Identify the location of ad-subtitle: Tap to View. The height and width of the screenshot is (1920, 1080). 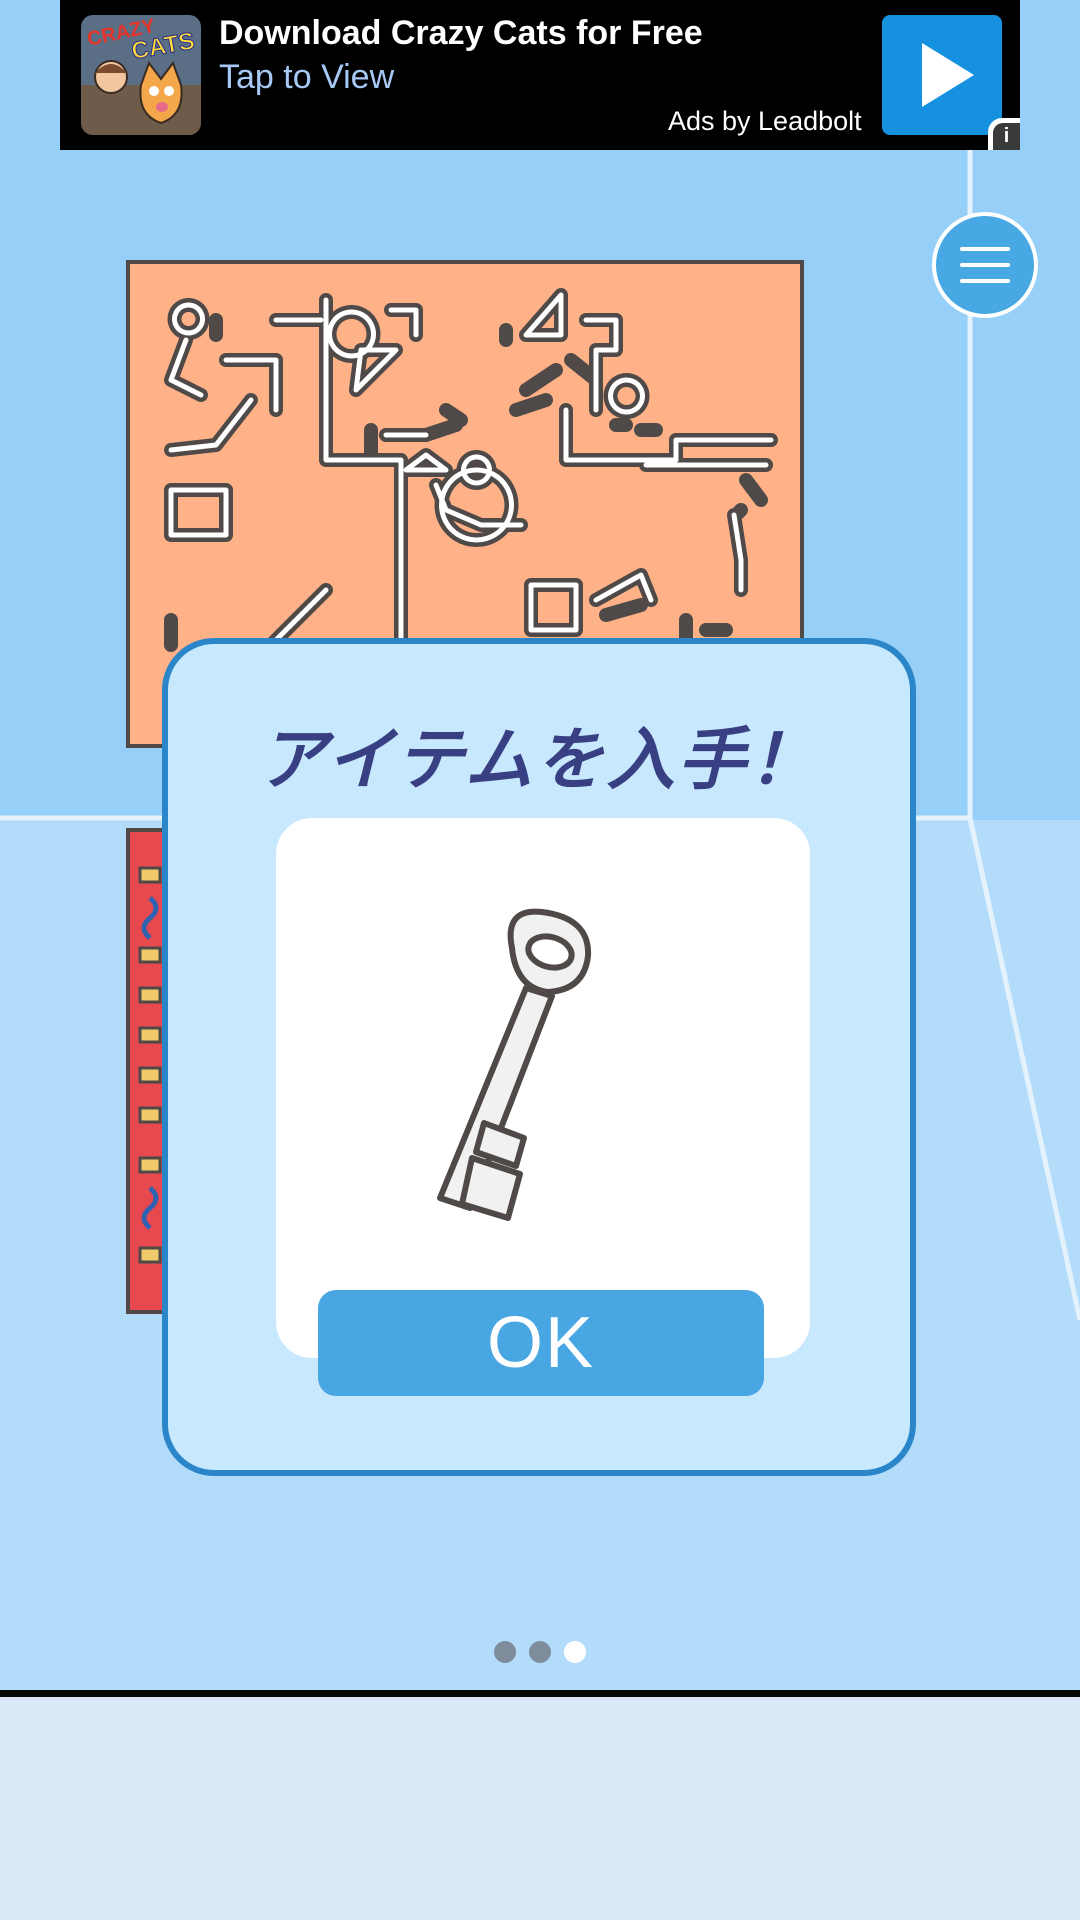
(306, 77).